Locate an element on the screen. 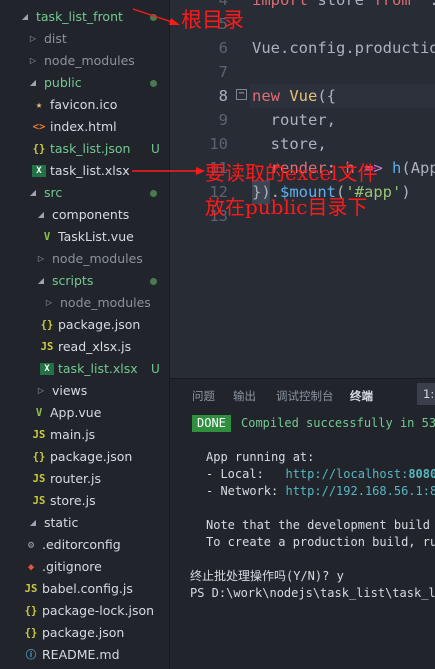 The height and width of the screenshot is (669, 435). local-url: http://localhost: is located at coordinates (346, 474).